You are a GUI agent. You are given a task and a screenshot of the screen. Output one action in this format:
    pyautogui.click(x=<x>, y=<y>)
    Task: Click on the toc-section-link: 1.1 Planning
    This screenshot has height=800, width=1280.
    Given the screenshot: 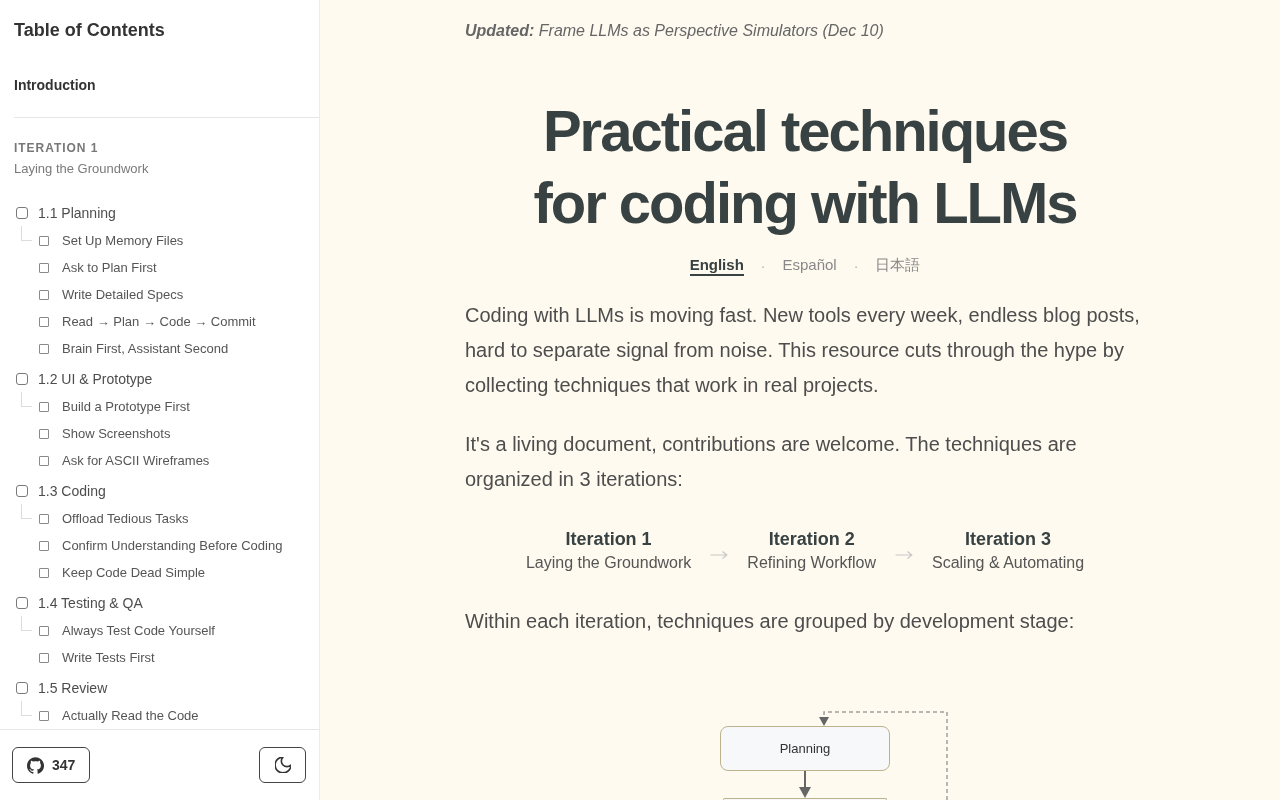 What is the action you would take?
    pyautogui.click(x=77, y=213)
    